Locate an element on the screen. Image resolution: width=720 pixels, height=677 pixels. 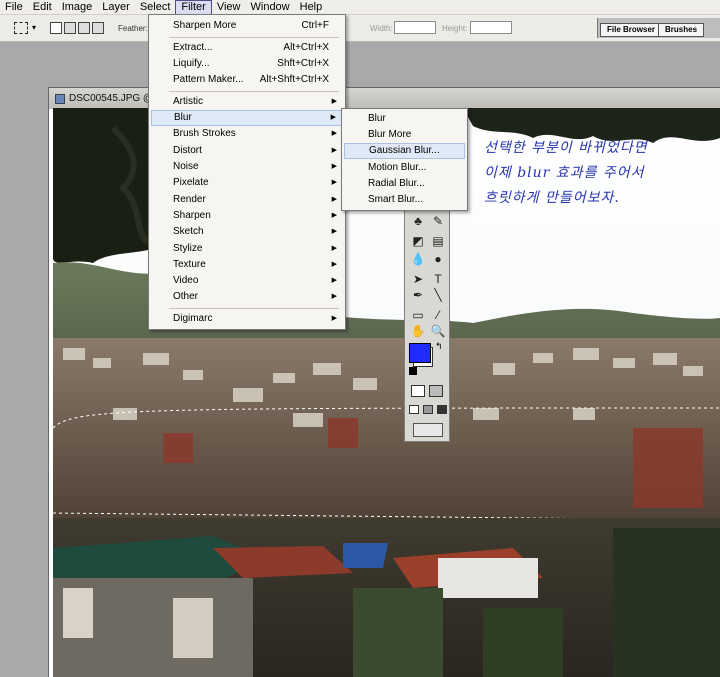
shortcut-label: Shft+Ctrl+X is located at coordinates (303, 63).